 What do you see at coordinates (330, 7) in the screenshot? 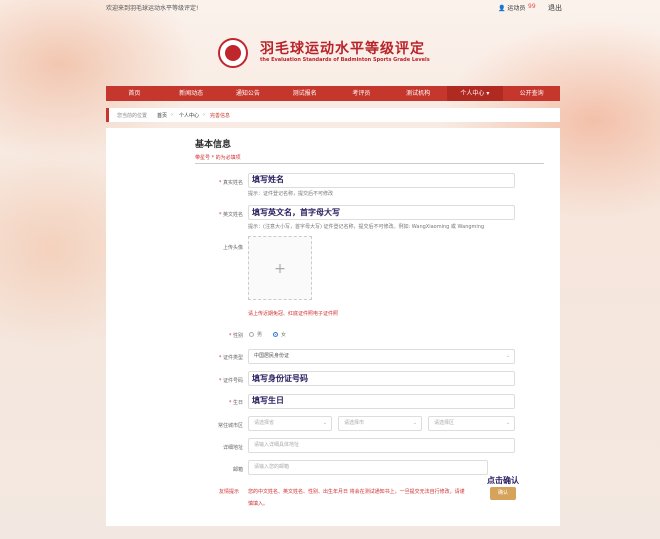
I see `top-bar: 欢迎来到羽毛球运动水平等级评定! 👤 运动员 99 退出` at bounding box center [330, 7].